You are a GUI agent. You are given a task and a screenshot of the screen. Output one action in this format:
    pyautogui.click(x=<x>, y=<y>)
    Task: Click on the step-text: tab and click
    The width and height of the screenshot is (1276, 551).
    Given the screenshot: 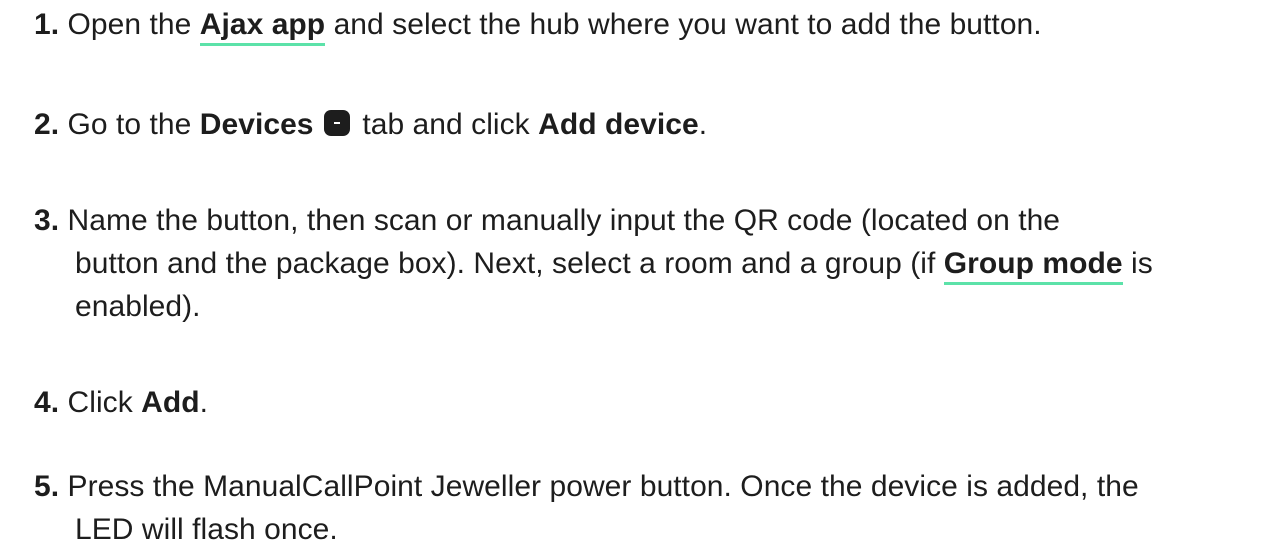 What is the action you would take?
    pyautogui.click(x=446, y=124)
    